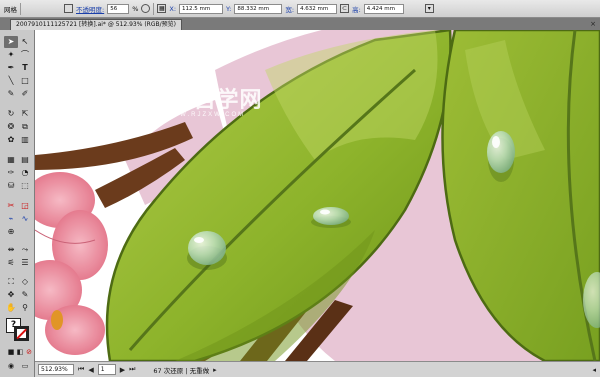 The image size is (600, 377). I want to click on style-swatch-icon, so click(68, 8).